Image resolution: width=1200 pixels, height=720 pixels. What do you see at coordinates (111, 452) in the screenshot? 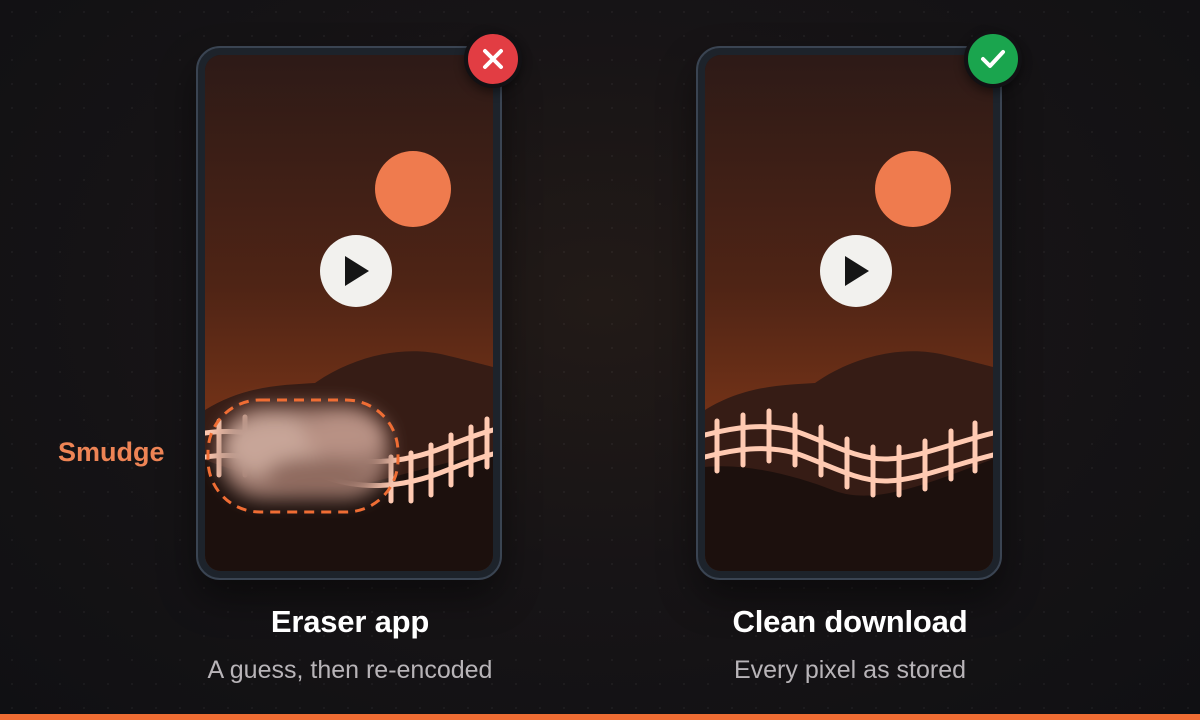
I see `smudge-label: Smudge` at bounding box center [111, 452].